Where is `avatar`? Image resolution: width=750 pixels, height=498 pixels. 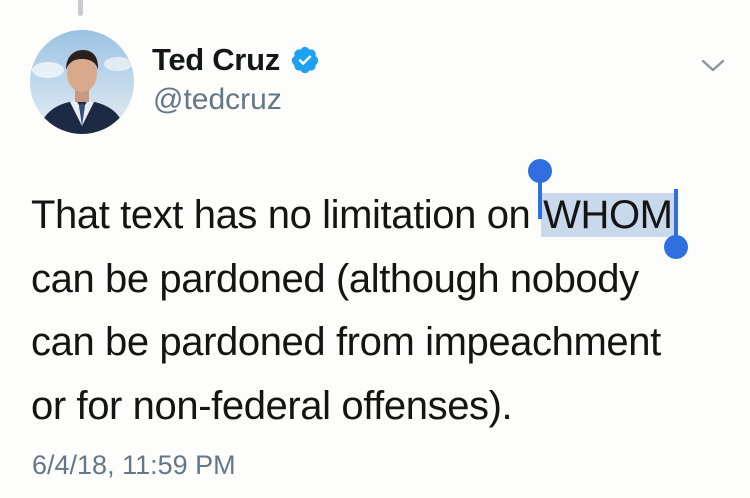 avatar is located at coordinates (82, 82).